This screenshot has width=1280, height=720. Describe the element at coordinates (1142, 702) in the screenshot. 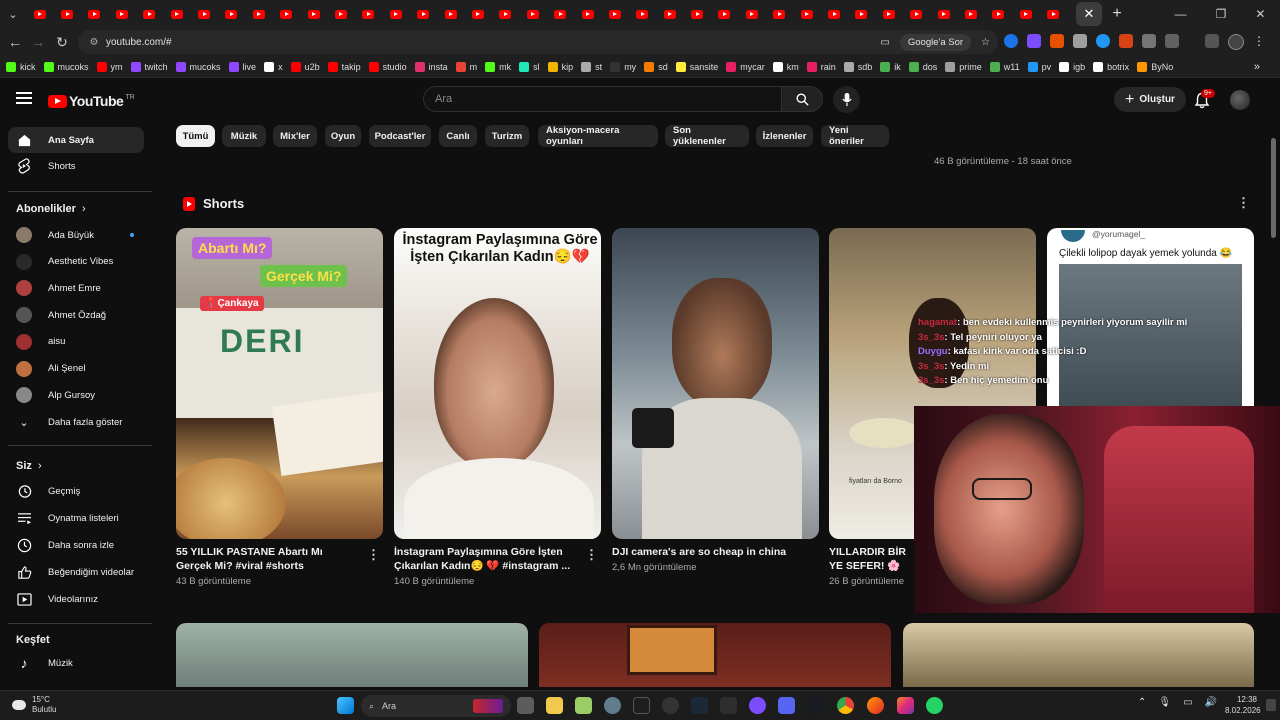

I see `chevron-up-icon: ⌃` at that location.